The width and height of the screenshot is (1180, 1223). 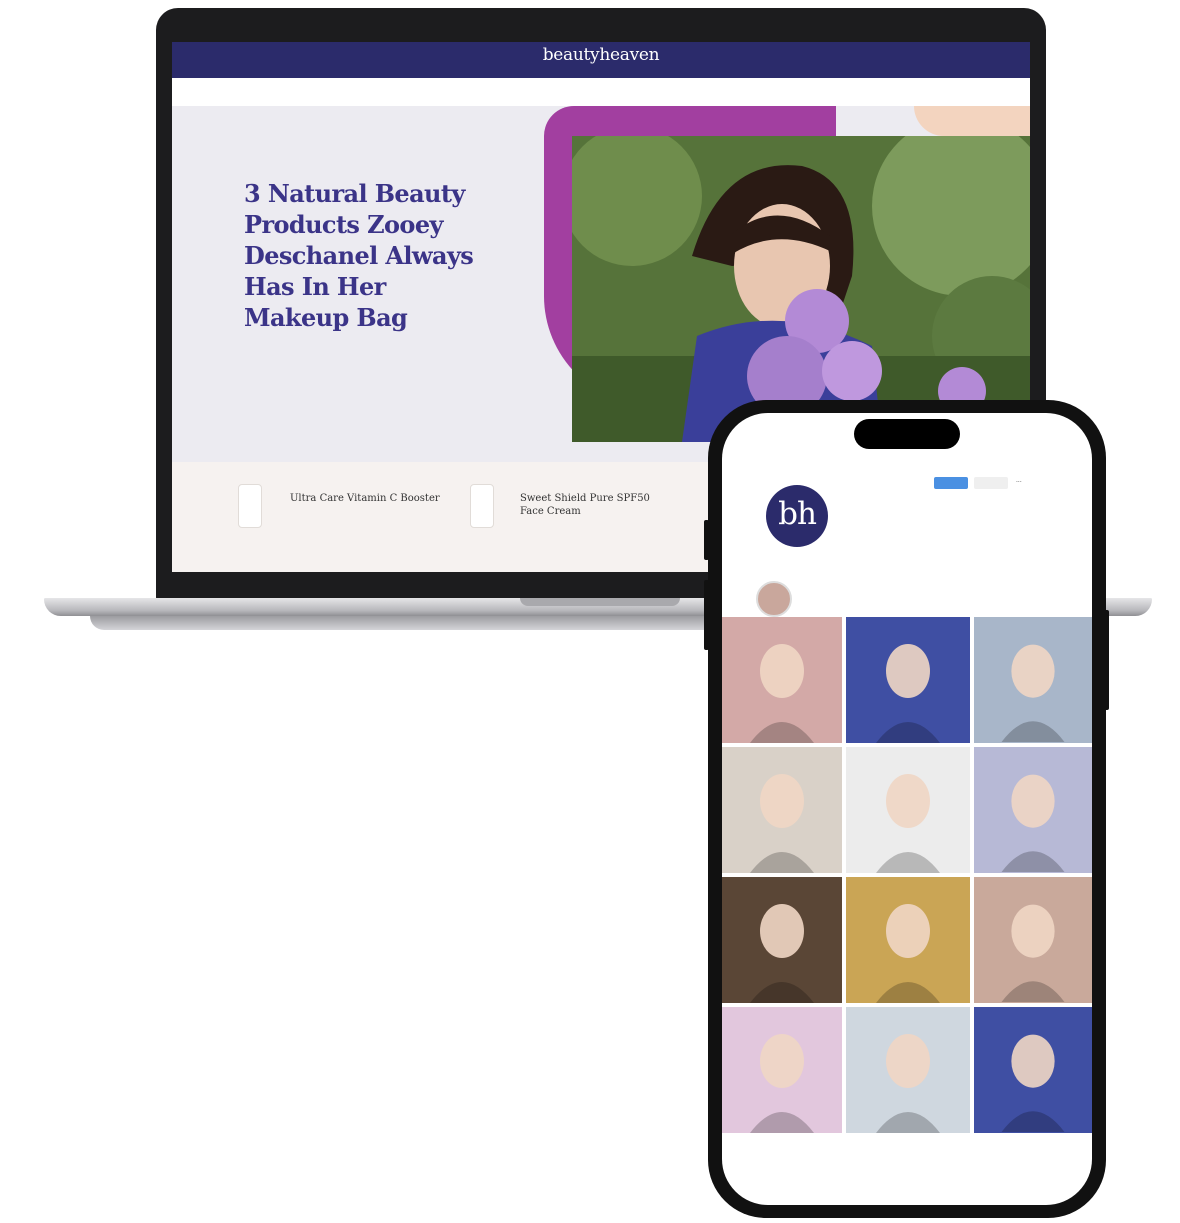 What do you see at coordinates (595, 505) in the screenshot?
I see `product-name: Sweet Shield Pure SPF50 Face Cream` at bounding box center [595, 505].